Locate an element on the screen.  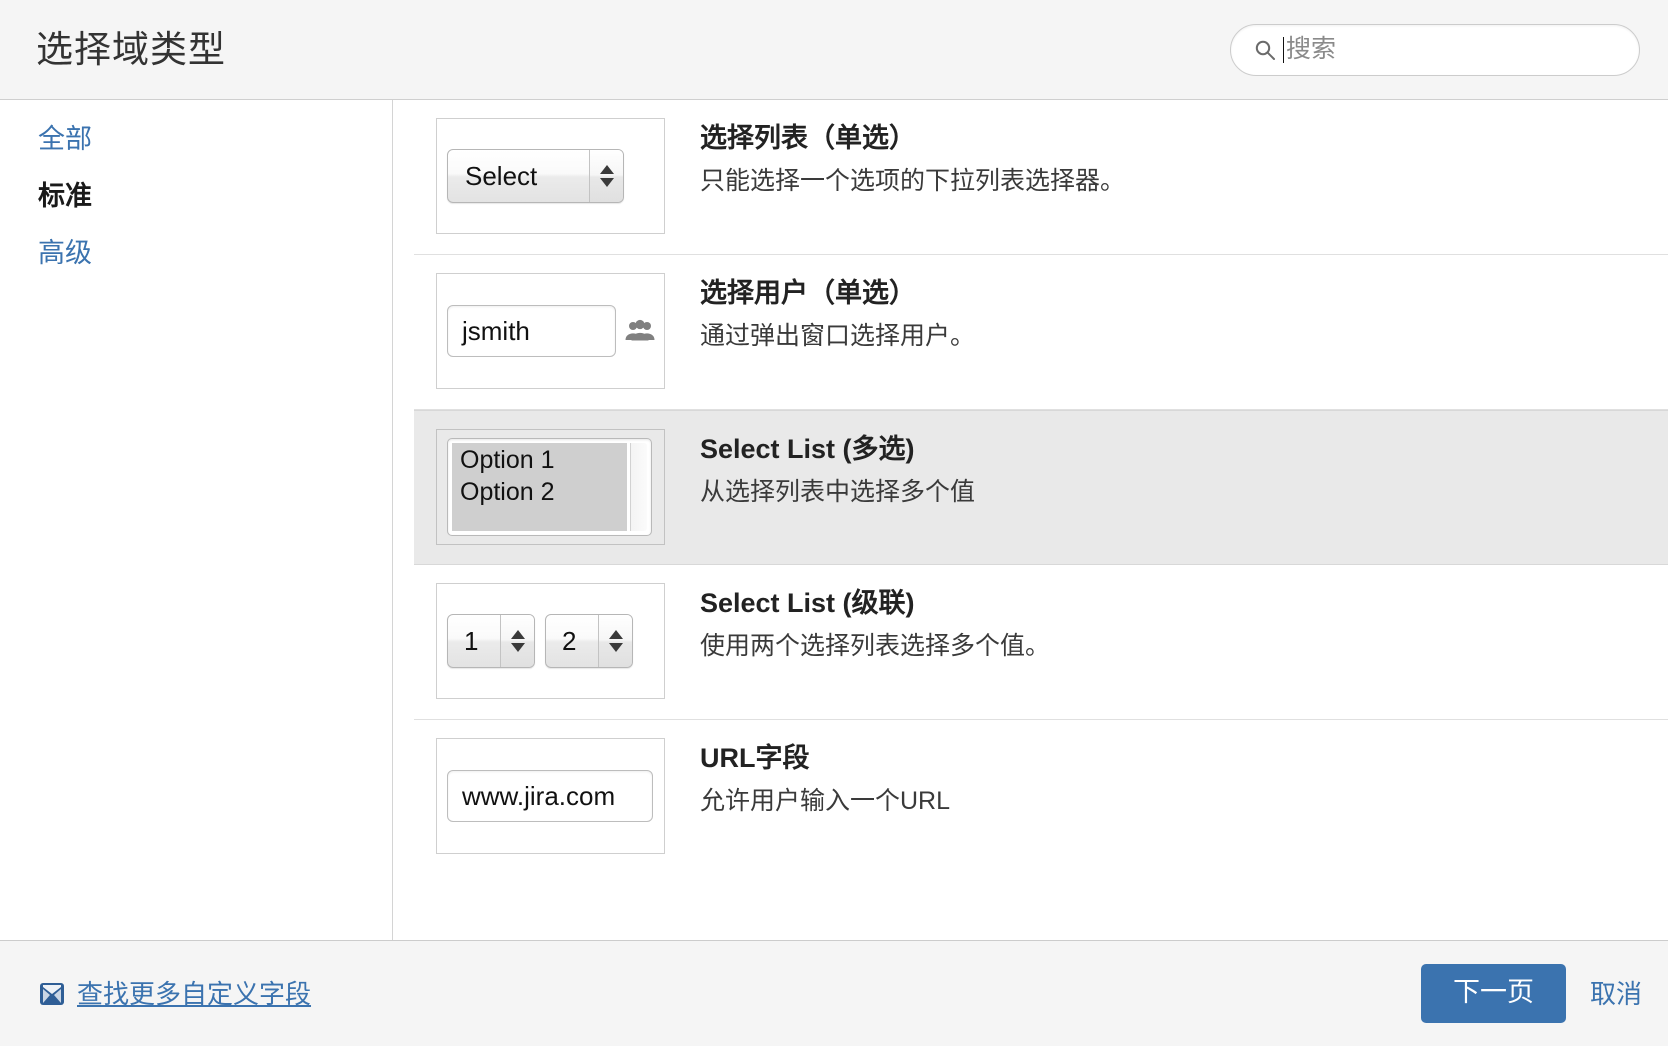
cascade-child-value: 2 is located at coordinates (569, 640).